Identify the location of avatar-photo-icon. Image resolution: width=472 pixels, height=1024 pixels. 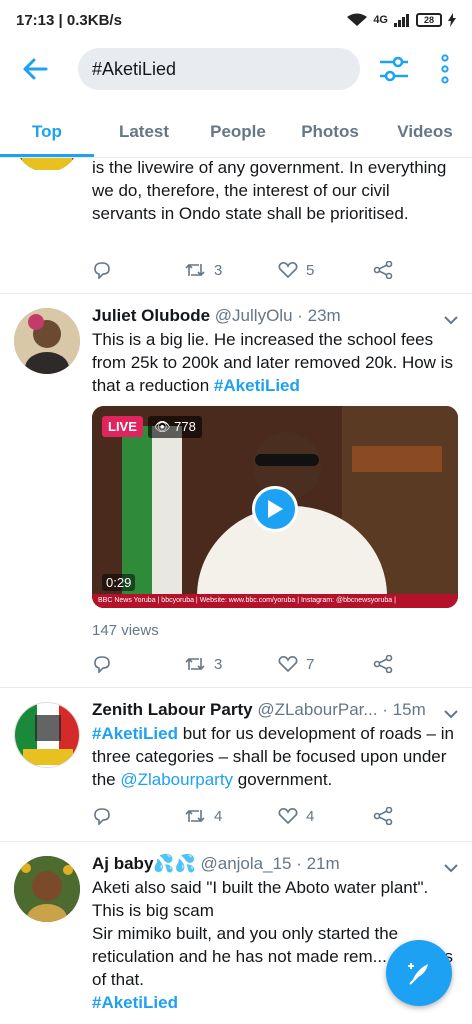
(47, 889).